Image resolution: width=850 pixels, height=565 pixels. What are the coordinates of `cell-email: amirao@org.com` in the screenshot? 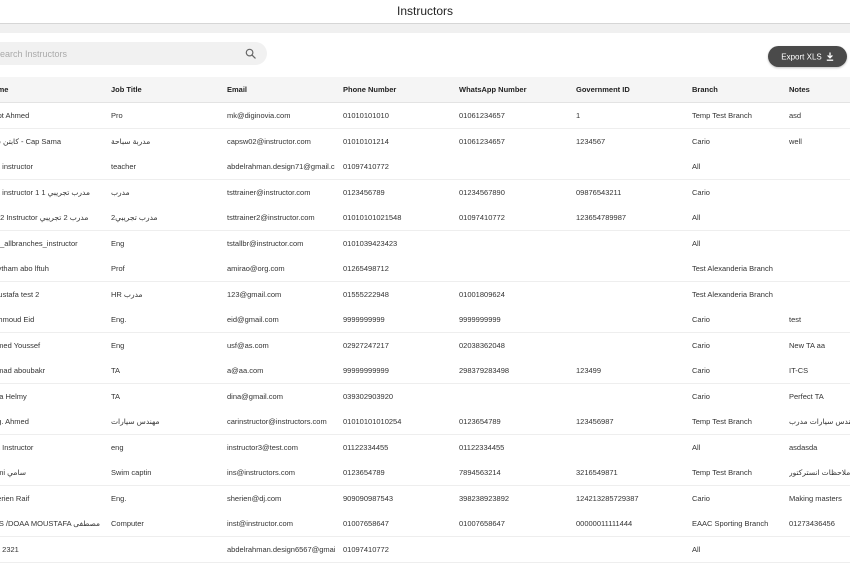 It's located at (256, 268).